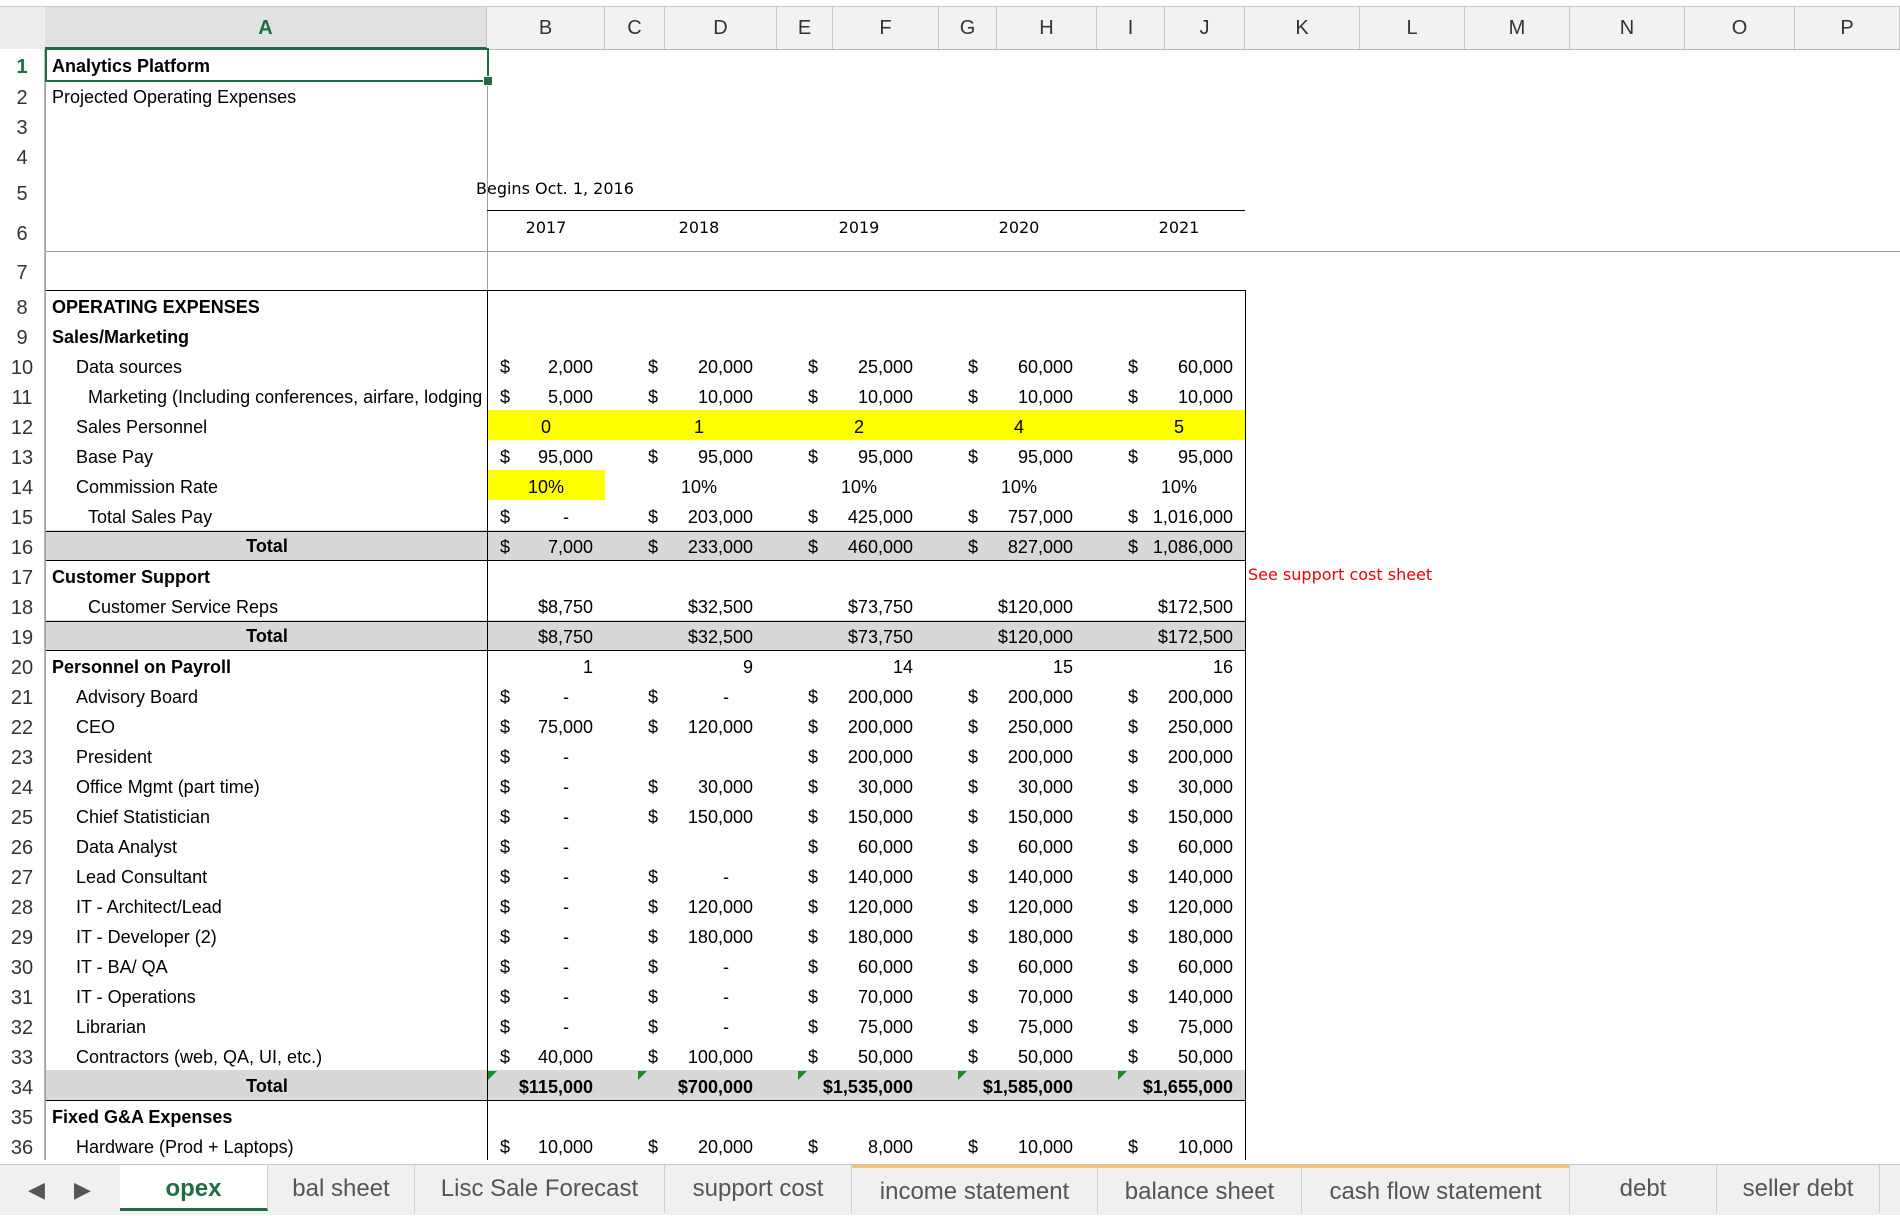 The height and width of the screenshot is (1216, 1900). I want to click on row-header-8: 8, so click(22, 305).